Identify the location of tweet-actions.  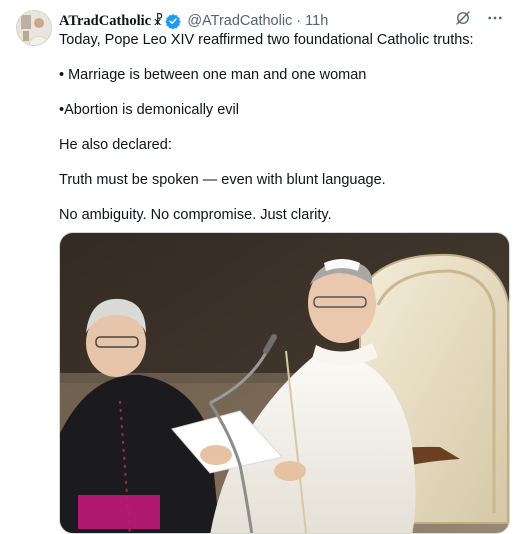
(479, 20).